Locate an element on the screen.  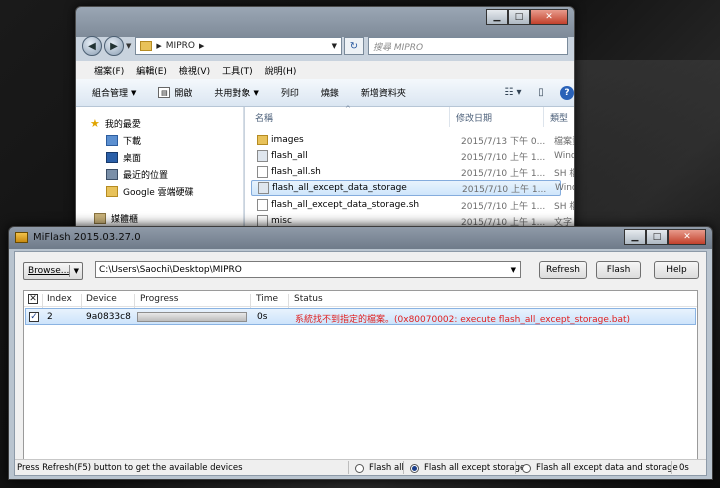
navigation-pane: ★ 我的最愛 下載 桌面 最近的位置 Google 雲端硬碟 媒體櫃 is located at coordinates (160, 174).